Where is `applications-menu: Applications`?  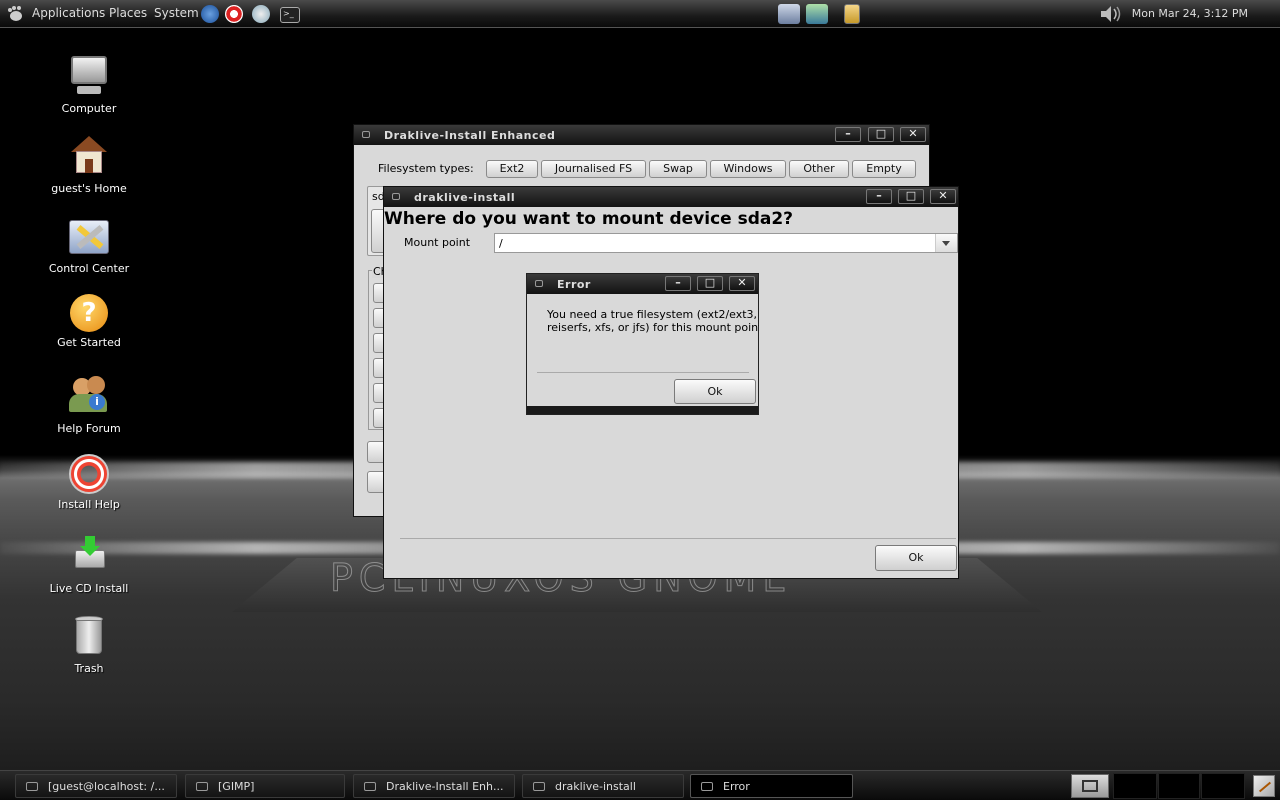 applications-menu: Applications is located at coordinates (68, 13).